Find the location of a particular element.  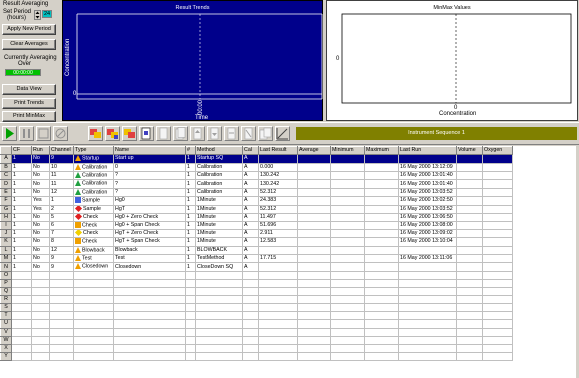

last-result-cell: 52.312 is located at coordinates (278, 192).